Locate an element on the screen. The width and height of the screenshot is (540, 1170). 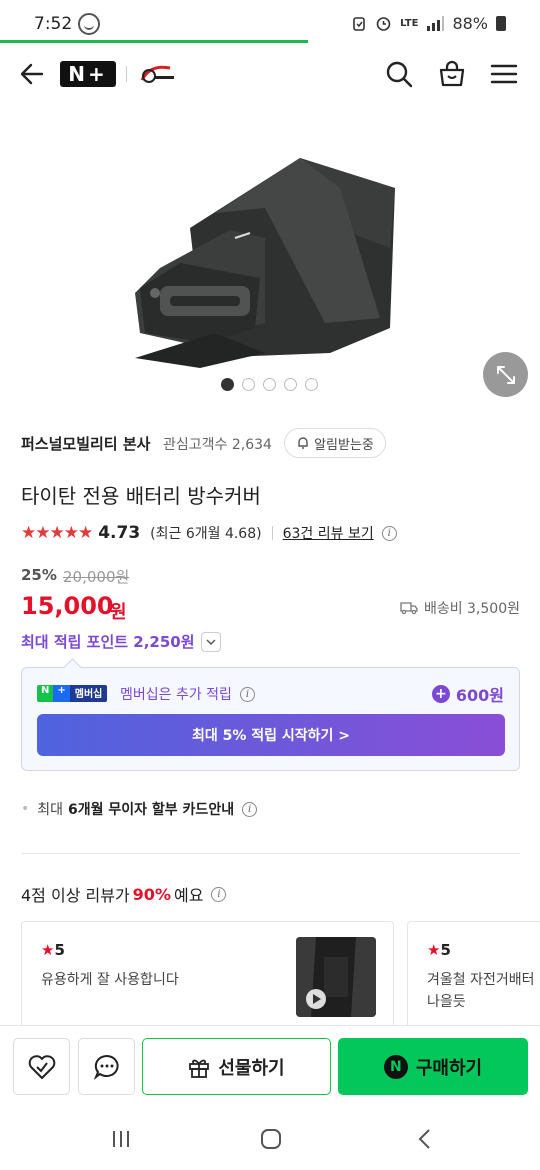
chat-icon is located at coordinates (106, 1067).